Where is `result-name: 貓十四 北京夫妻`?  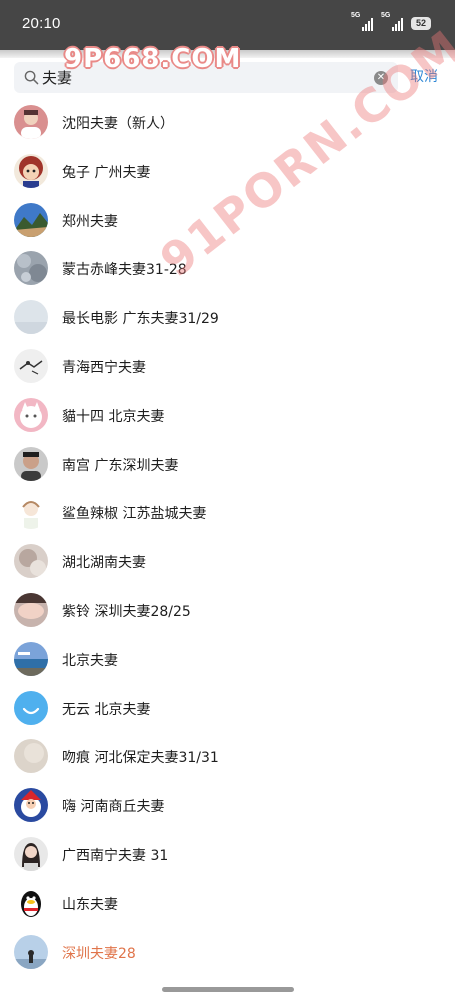 result-name: 貓十四 北京夫妻 is located at coordinates (113, 416).